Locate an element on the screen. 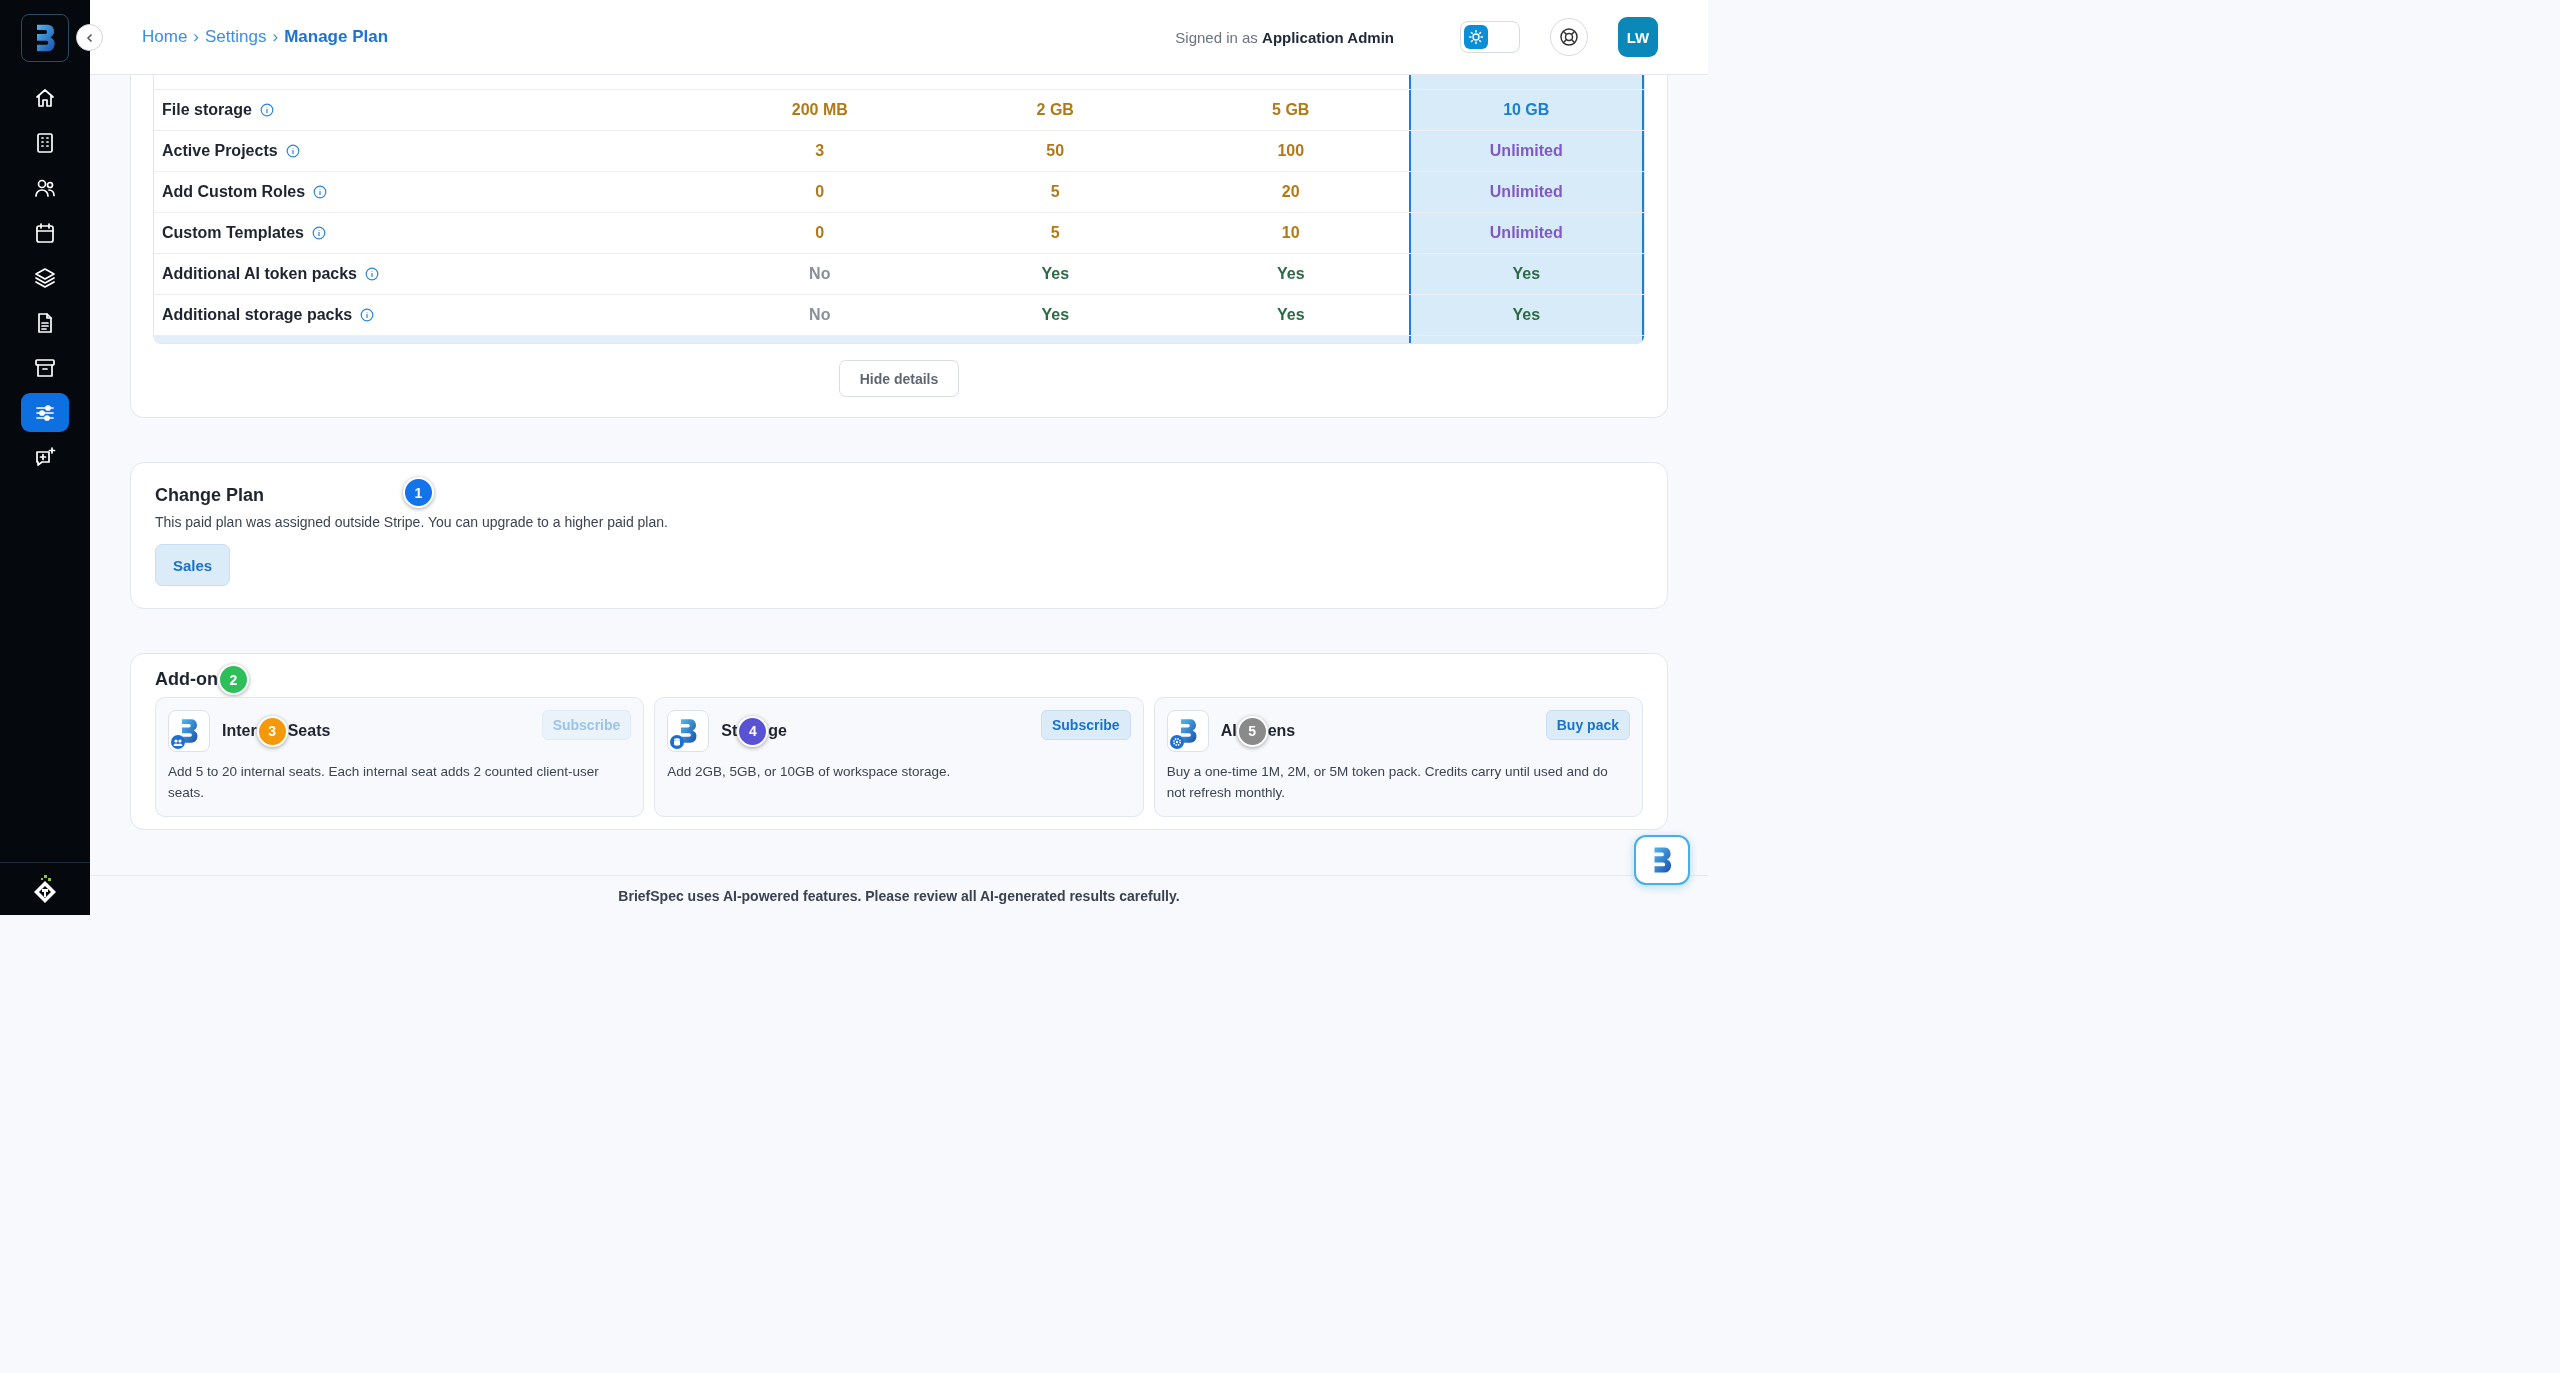 The height and width of the screenshot is (1373, 2560). sidebar-item is located at coordinates (45, 412).